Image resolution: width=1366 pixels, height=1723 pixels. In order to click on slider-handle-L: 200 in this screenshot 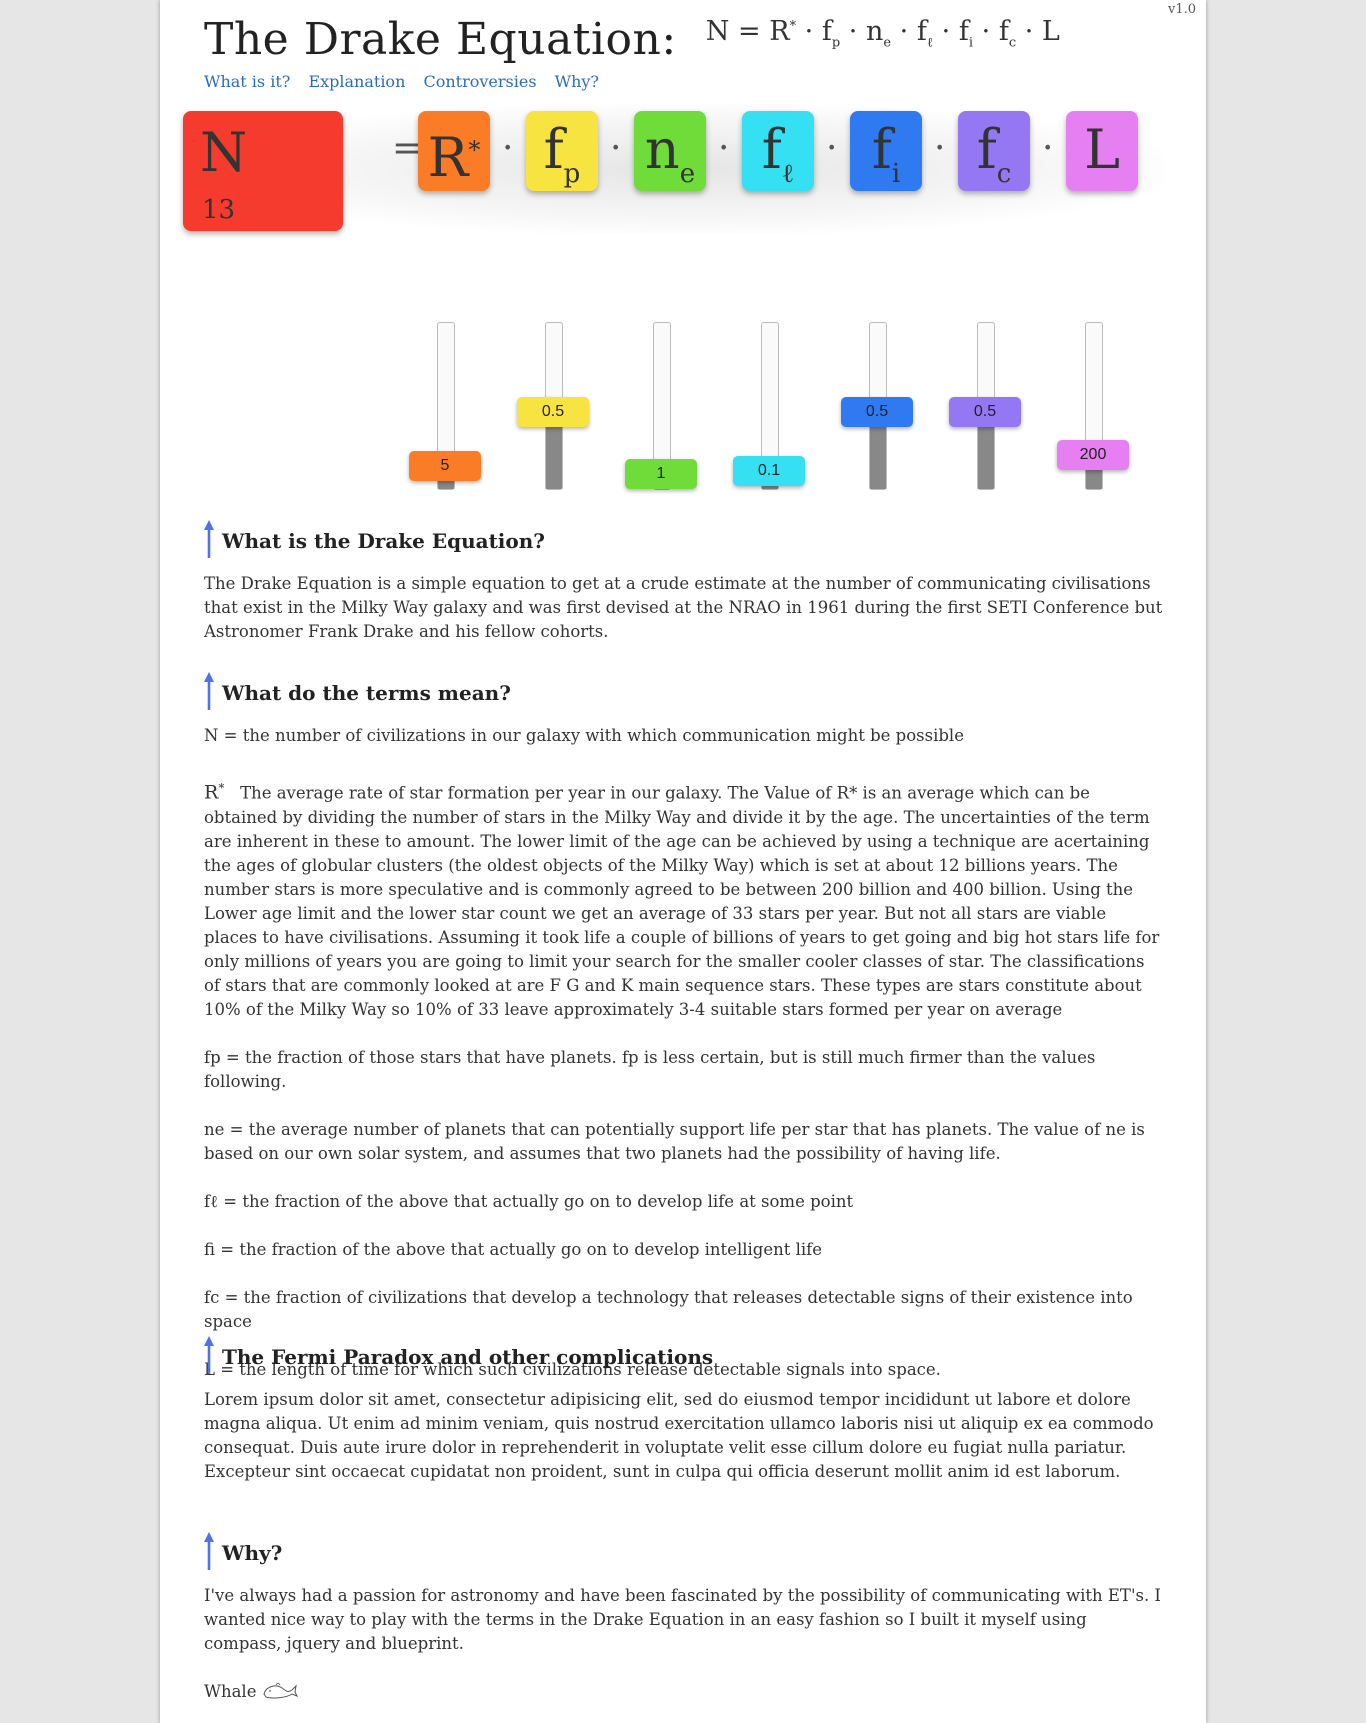, I will do `click(1093, 454)`.